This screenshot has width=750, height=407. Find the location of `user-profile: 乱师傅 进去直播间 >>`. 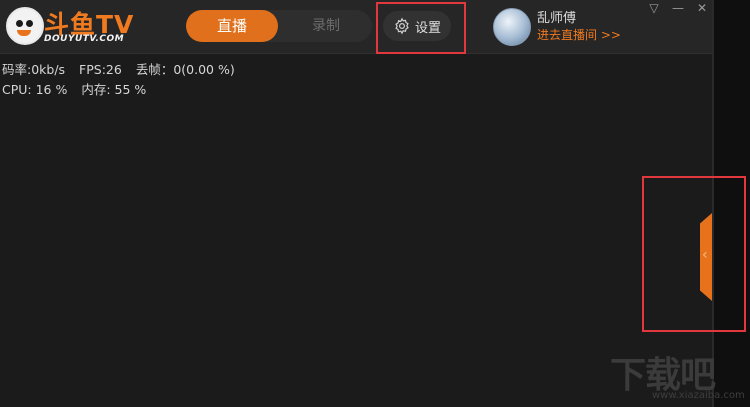

user-profile: 乱师傅 进去直播间 >> is located at coordinates (558, 26).